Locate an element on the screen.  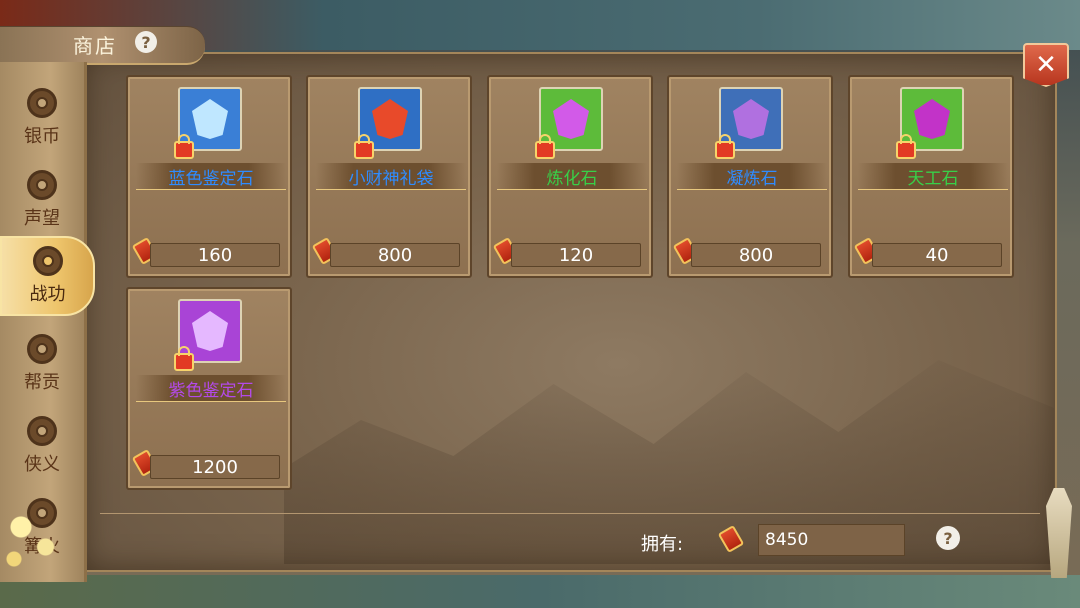
merit-icon is located at coordinates (47, 261).